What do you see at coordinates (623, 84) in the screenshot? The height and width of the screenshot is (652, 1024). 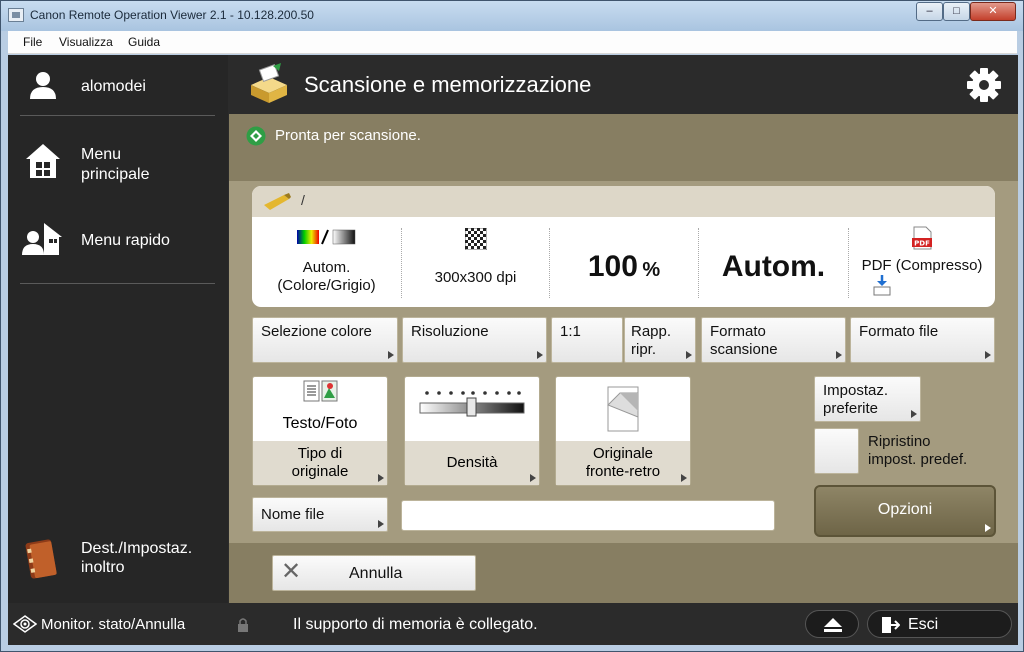 I see `page-header: Scansione e memorizzazione` at bounding box center [623, 84].